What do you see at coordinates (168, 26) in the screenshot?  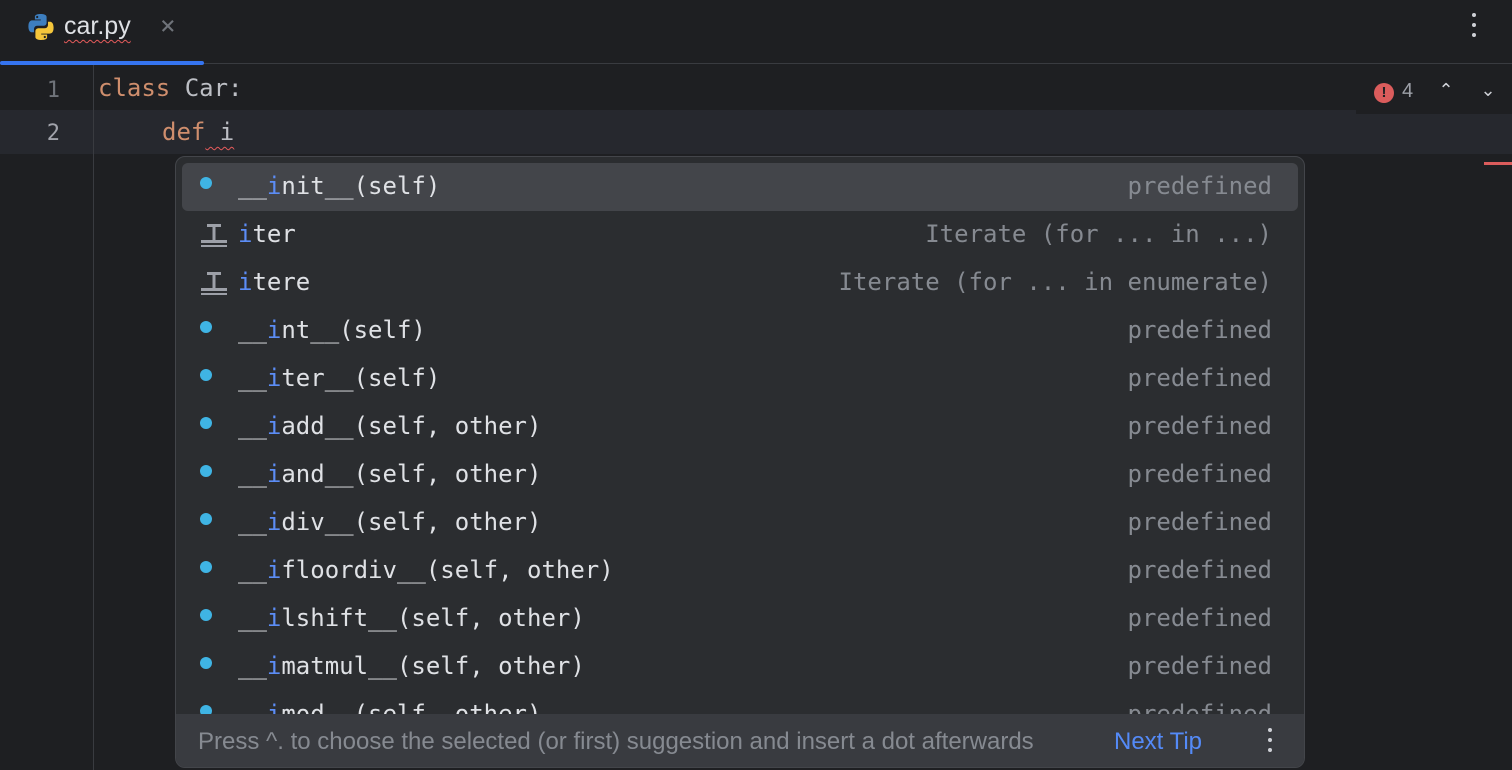 I see `close-tab-icon: ×` at bounding box center [168, 26].